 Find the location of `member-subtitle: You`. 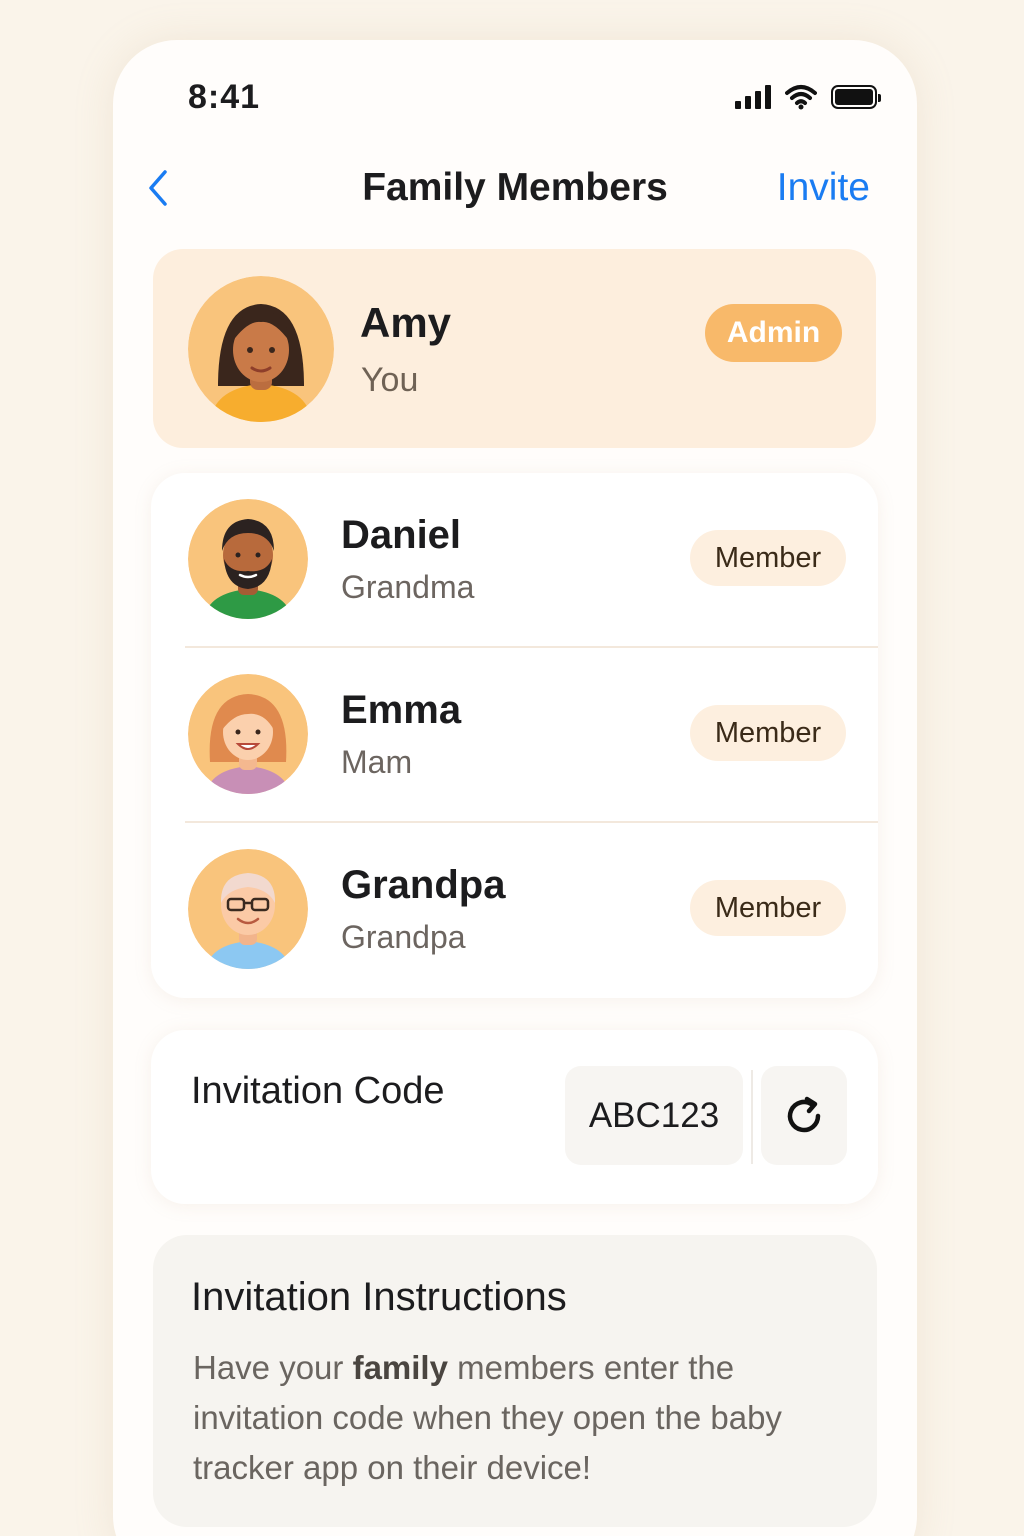

member-subtitle: You is located at coordinates (390, 380).